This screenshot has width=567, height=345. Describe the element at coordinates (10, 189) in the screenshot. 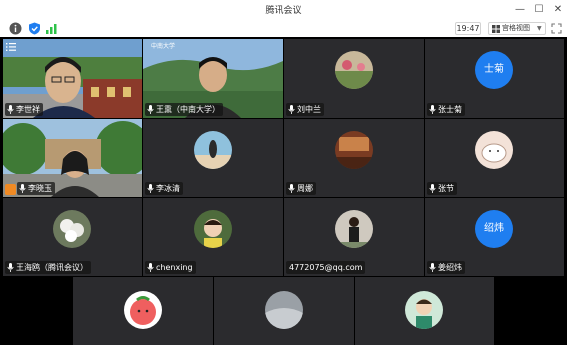

I see `raise-hand-icon` at that location.